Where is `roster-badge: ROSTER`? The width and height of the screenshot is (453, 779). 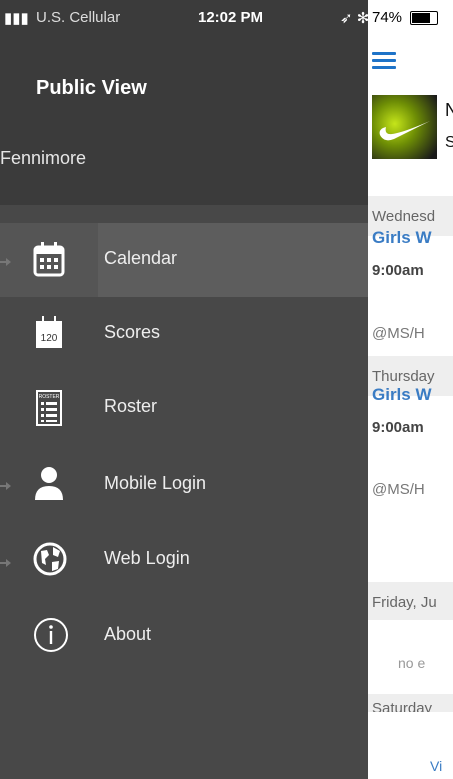
roster-badge: ROSTER is located at coordinates (49, 397).